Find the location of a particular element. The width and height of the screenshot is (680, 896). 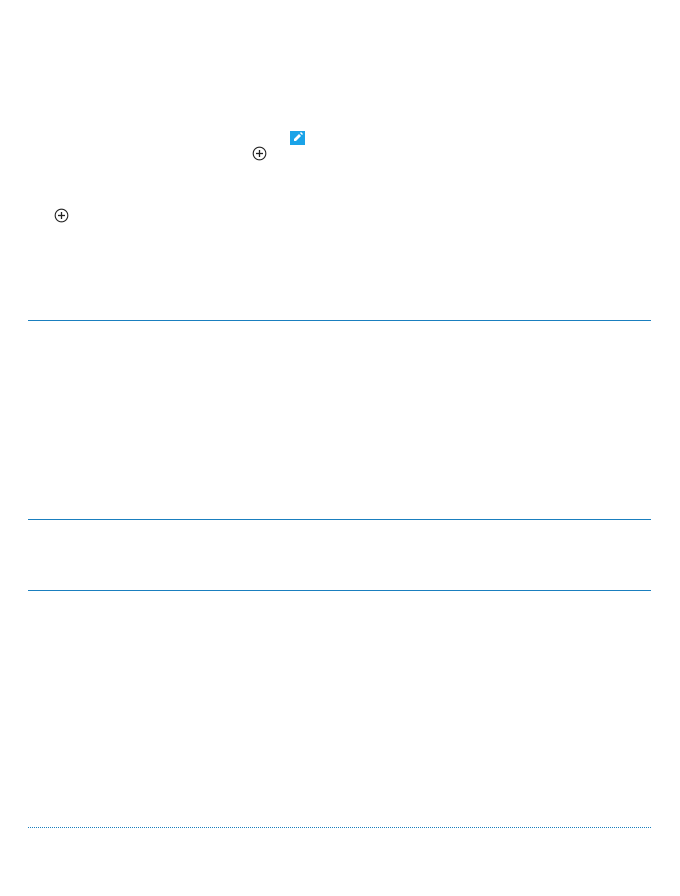

footer-divider is located at coordinates (339, 827).